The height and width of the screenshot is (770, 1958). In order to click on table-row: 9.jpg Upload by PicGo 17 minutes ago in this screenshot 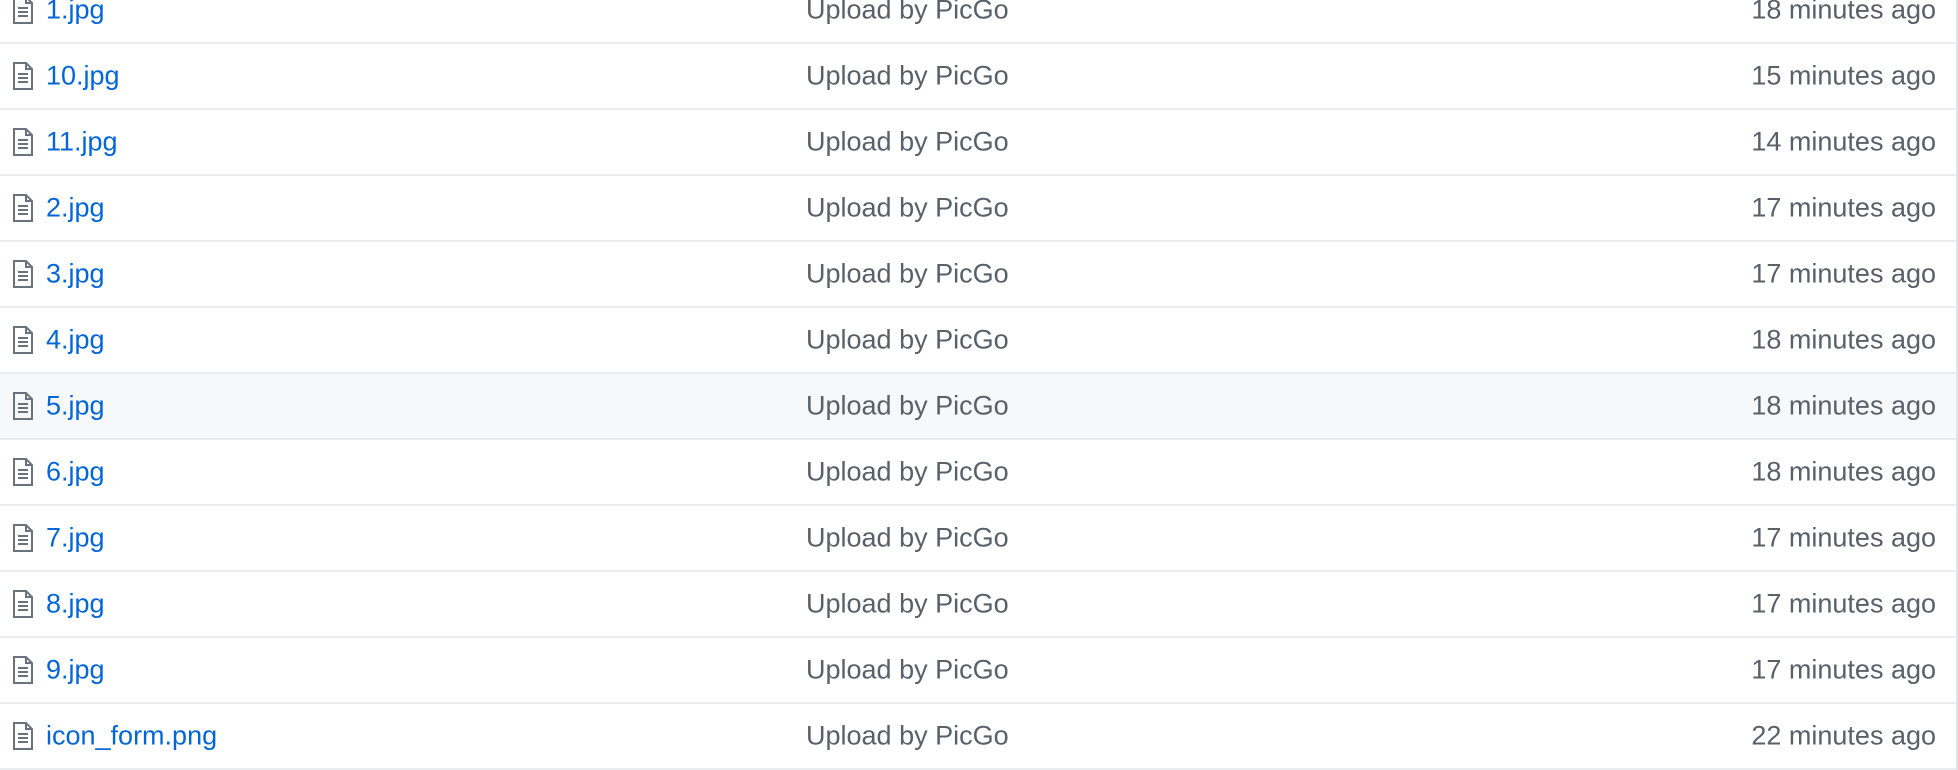, I will do `click(978, 671)`.